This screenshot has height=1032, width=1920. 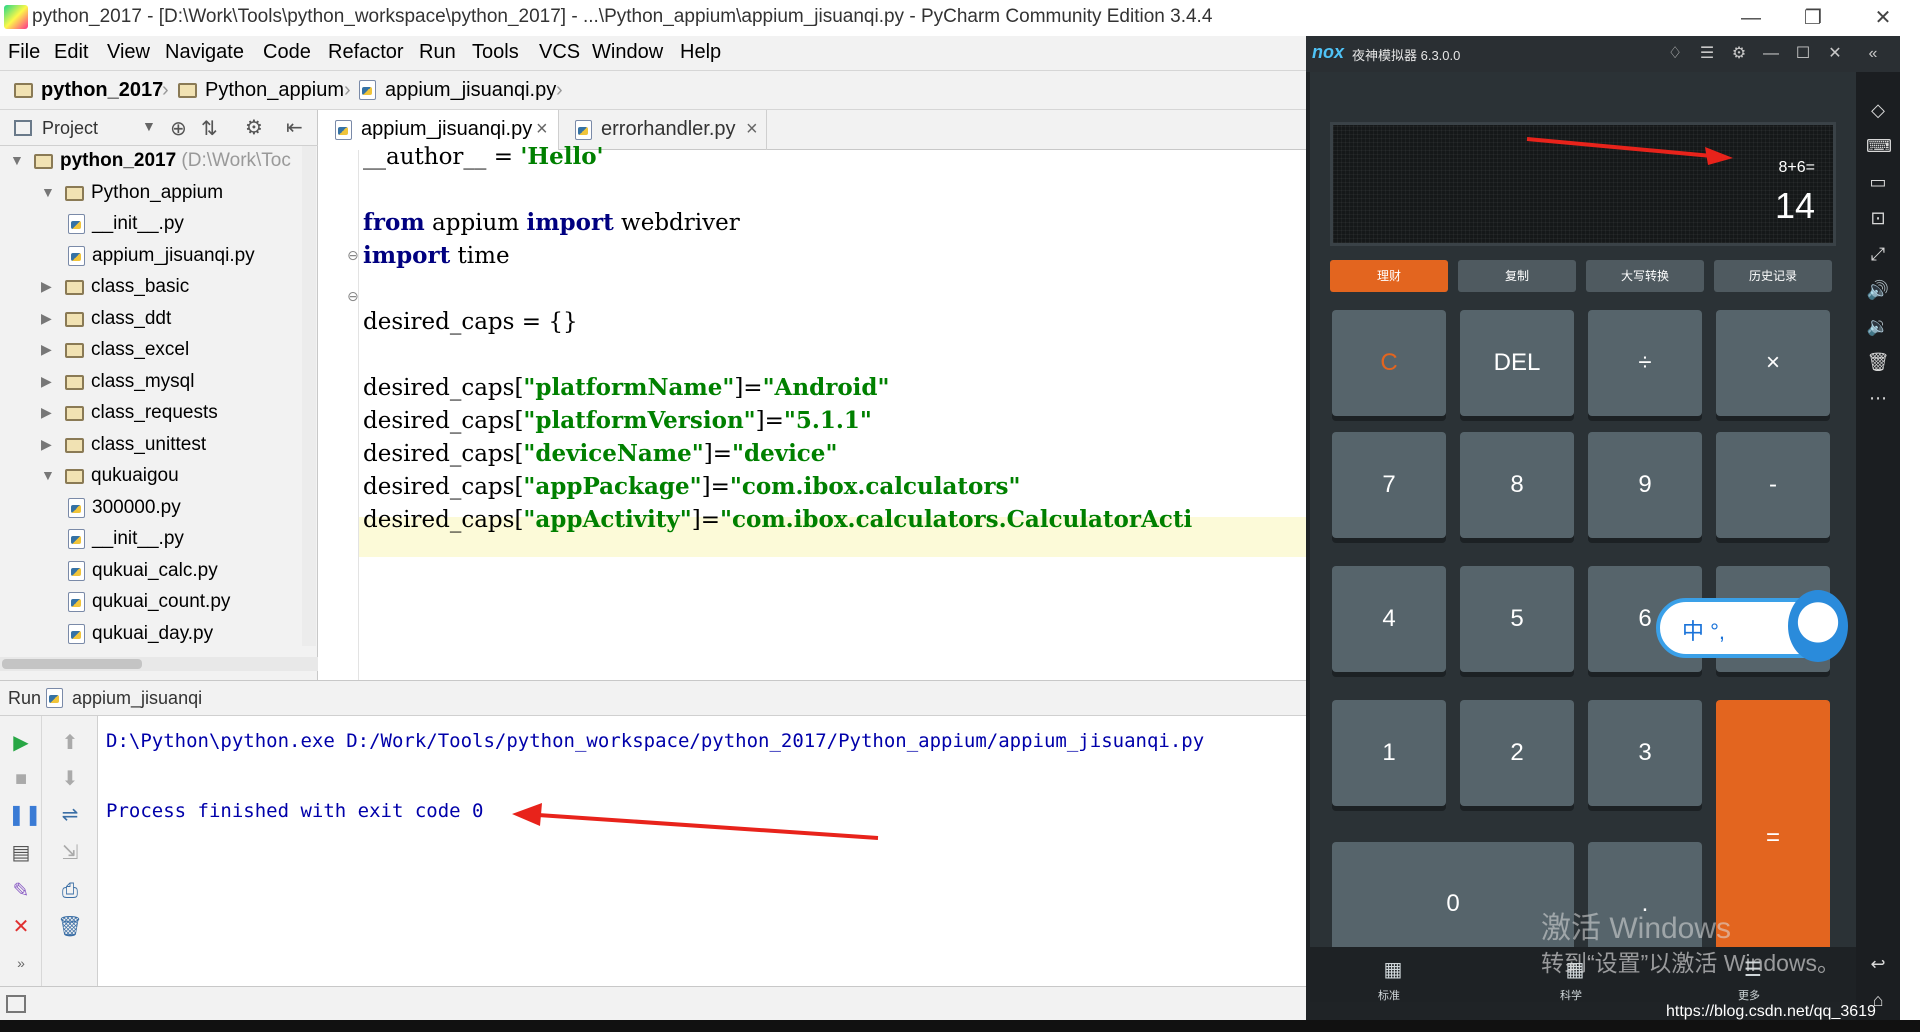 I want to click on print-icon: ⎙, so click(x=70, y=891).